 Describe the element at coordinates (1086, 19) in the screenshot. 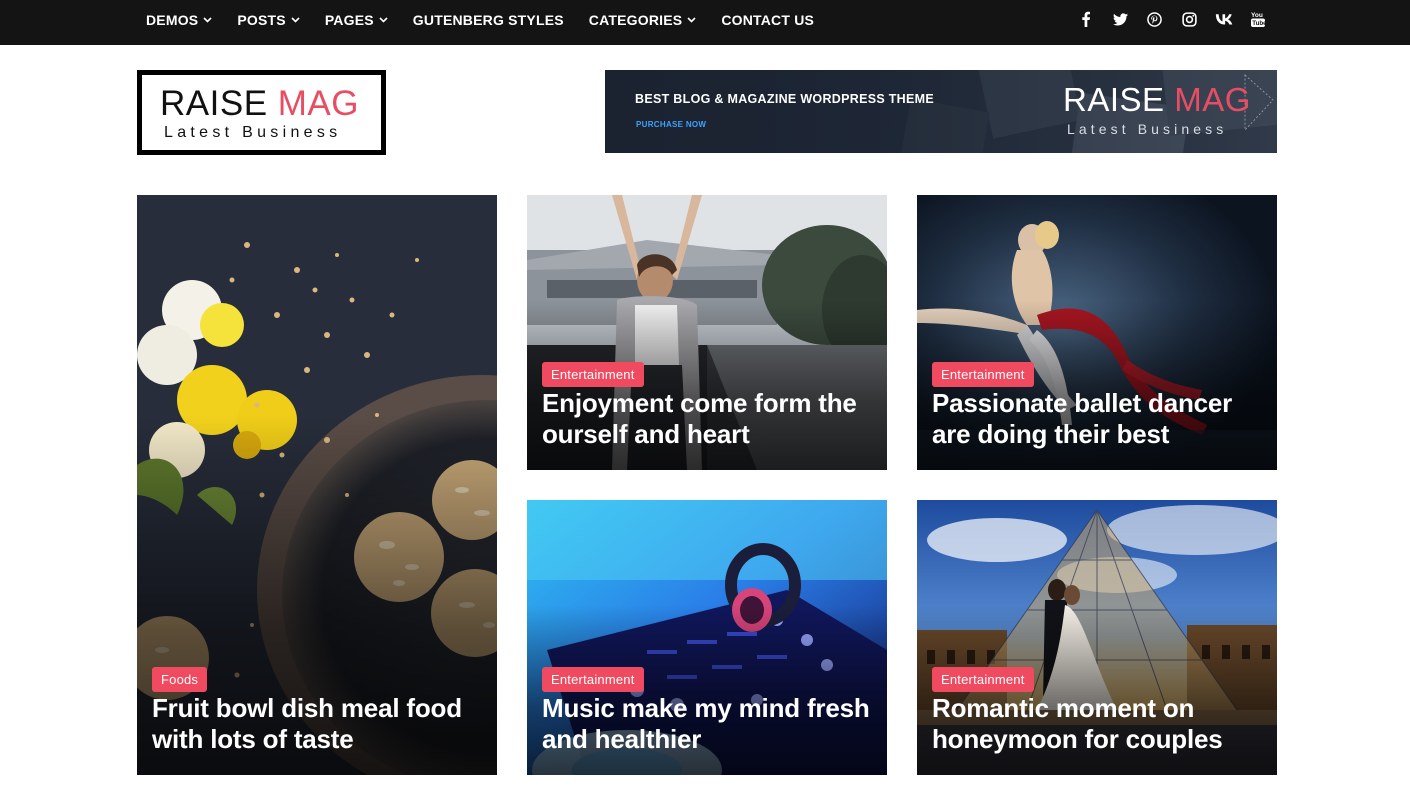

I see `facebook-icon` at that location.